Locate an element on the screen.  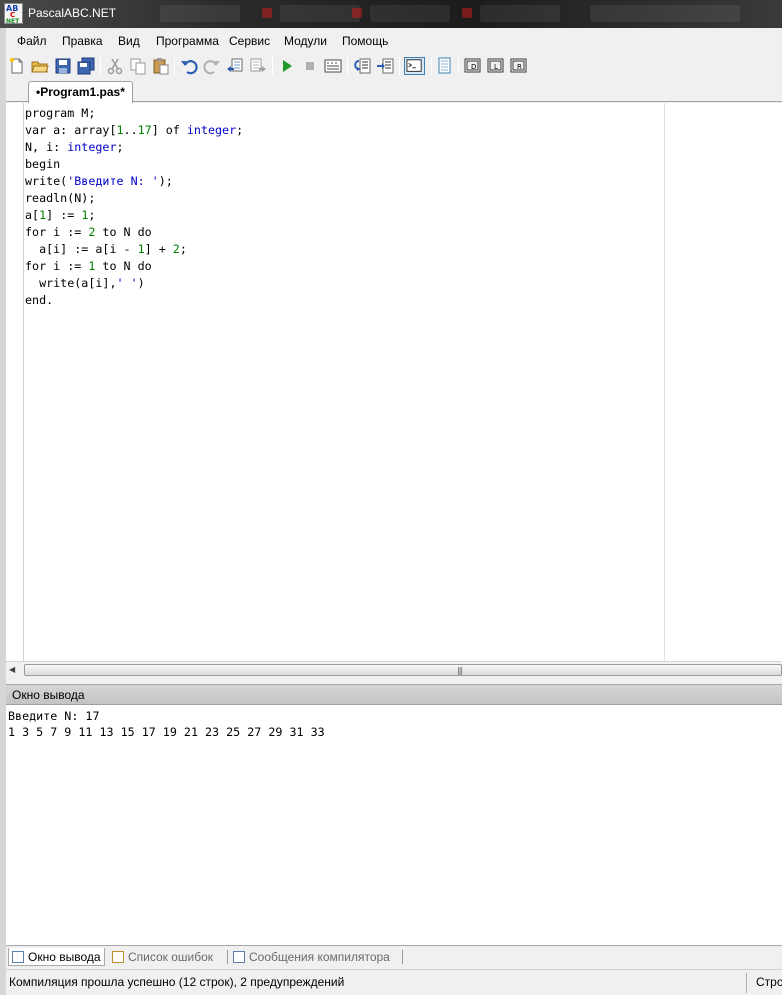
cut-icon is located at coordinates (115, 66).